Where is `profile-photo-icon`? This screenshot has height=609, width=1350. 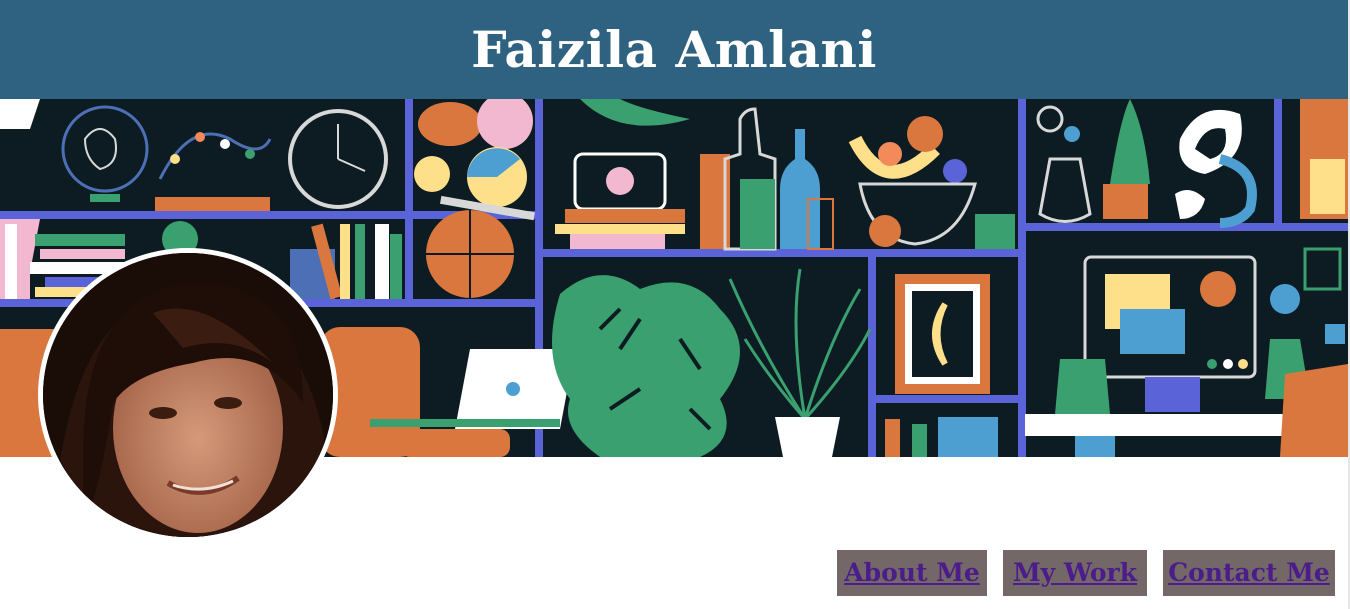 profile-photo-icon is located at coordinates (188, 395).